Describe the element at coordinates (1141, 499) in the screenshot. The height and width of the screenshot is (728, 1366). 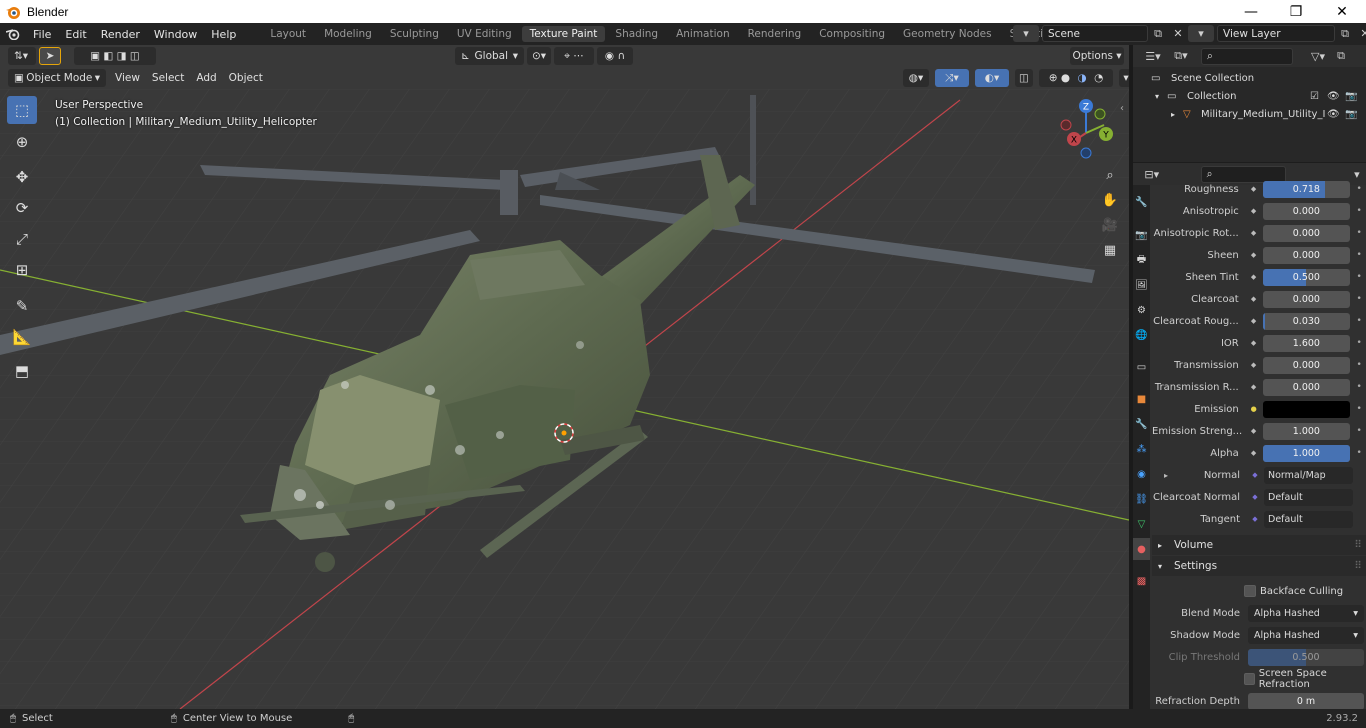
I see `constraints-tab-icon: ⛓` at that location.